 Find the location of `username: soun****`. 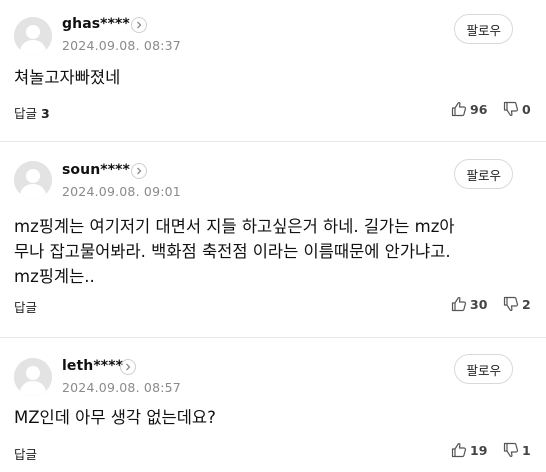

username: soun**** is located at coordinates (96, 170).